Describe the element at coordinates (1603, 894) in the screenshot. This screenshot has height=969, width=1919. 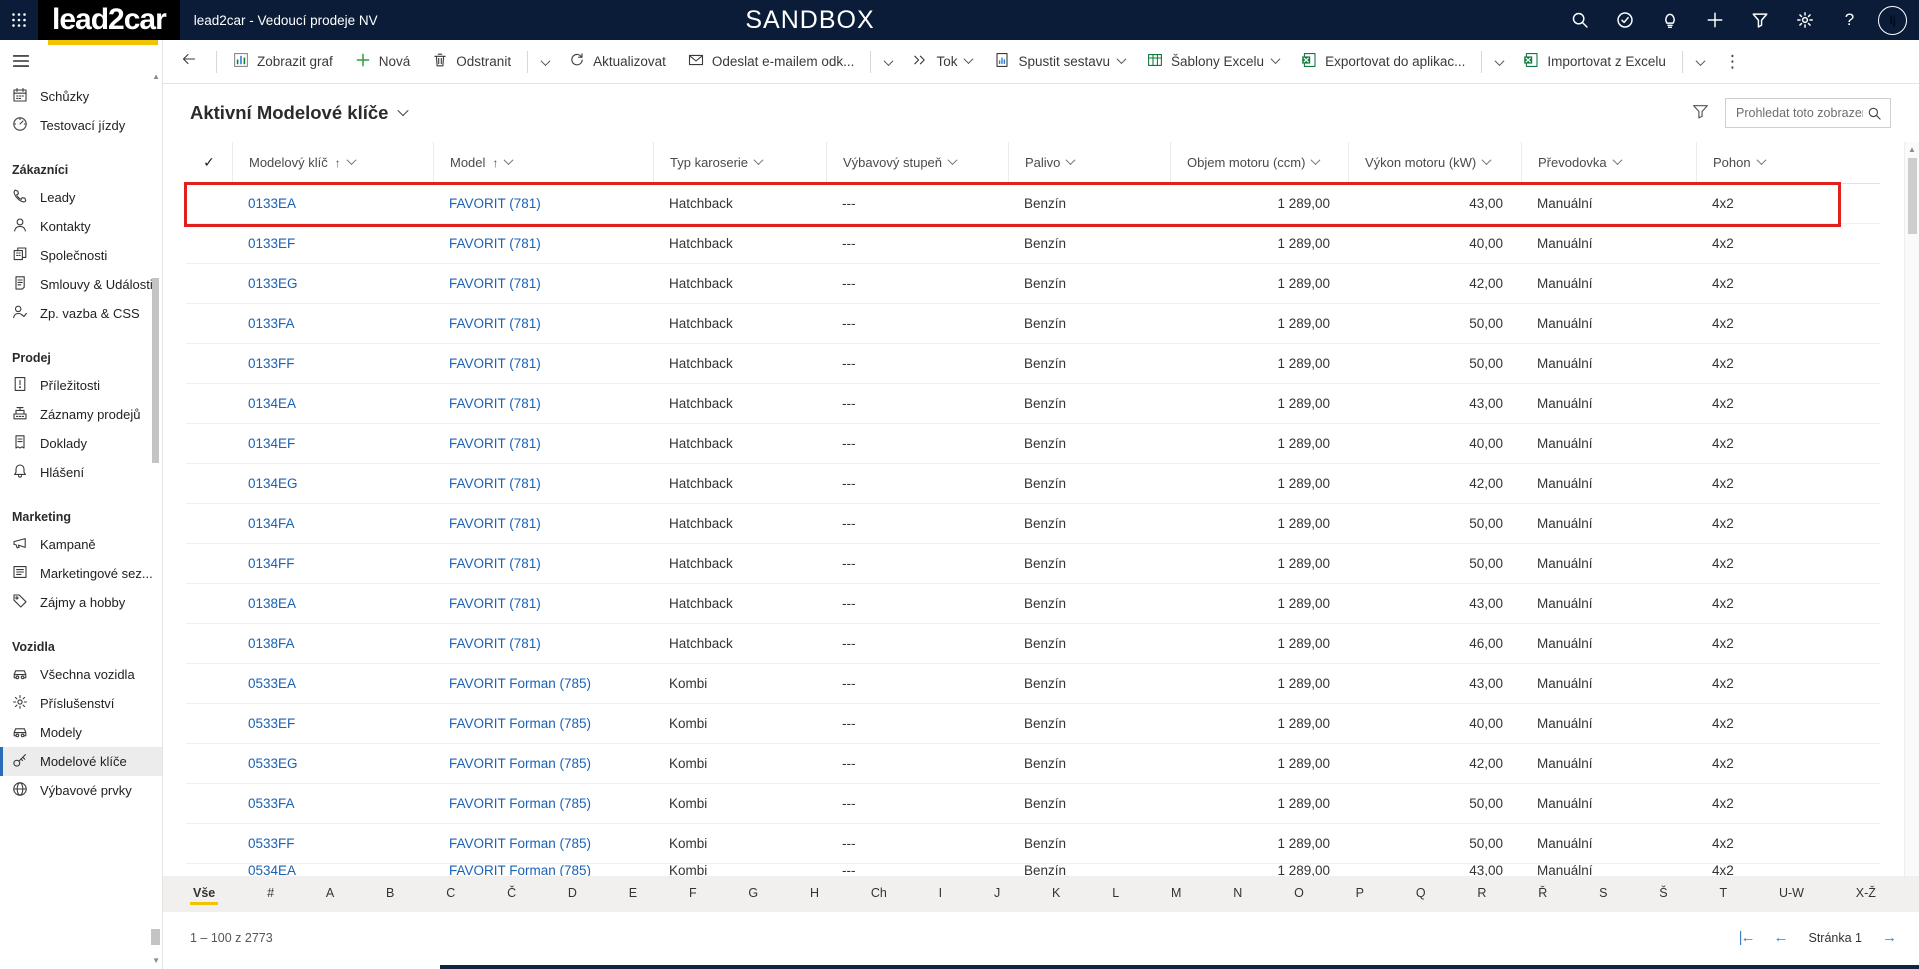
I see `jump-letter-s: S` at that location.